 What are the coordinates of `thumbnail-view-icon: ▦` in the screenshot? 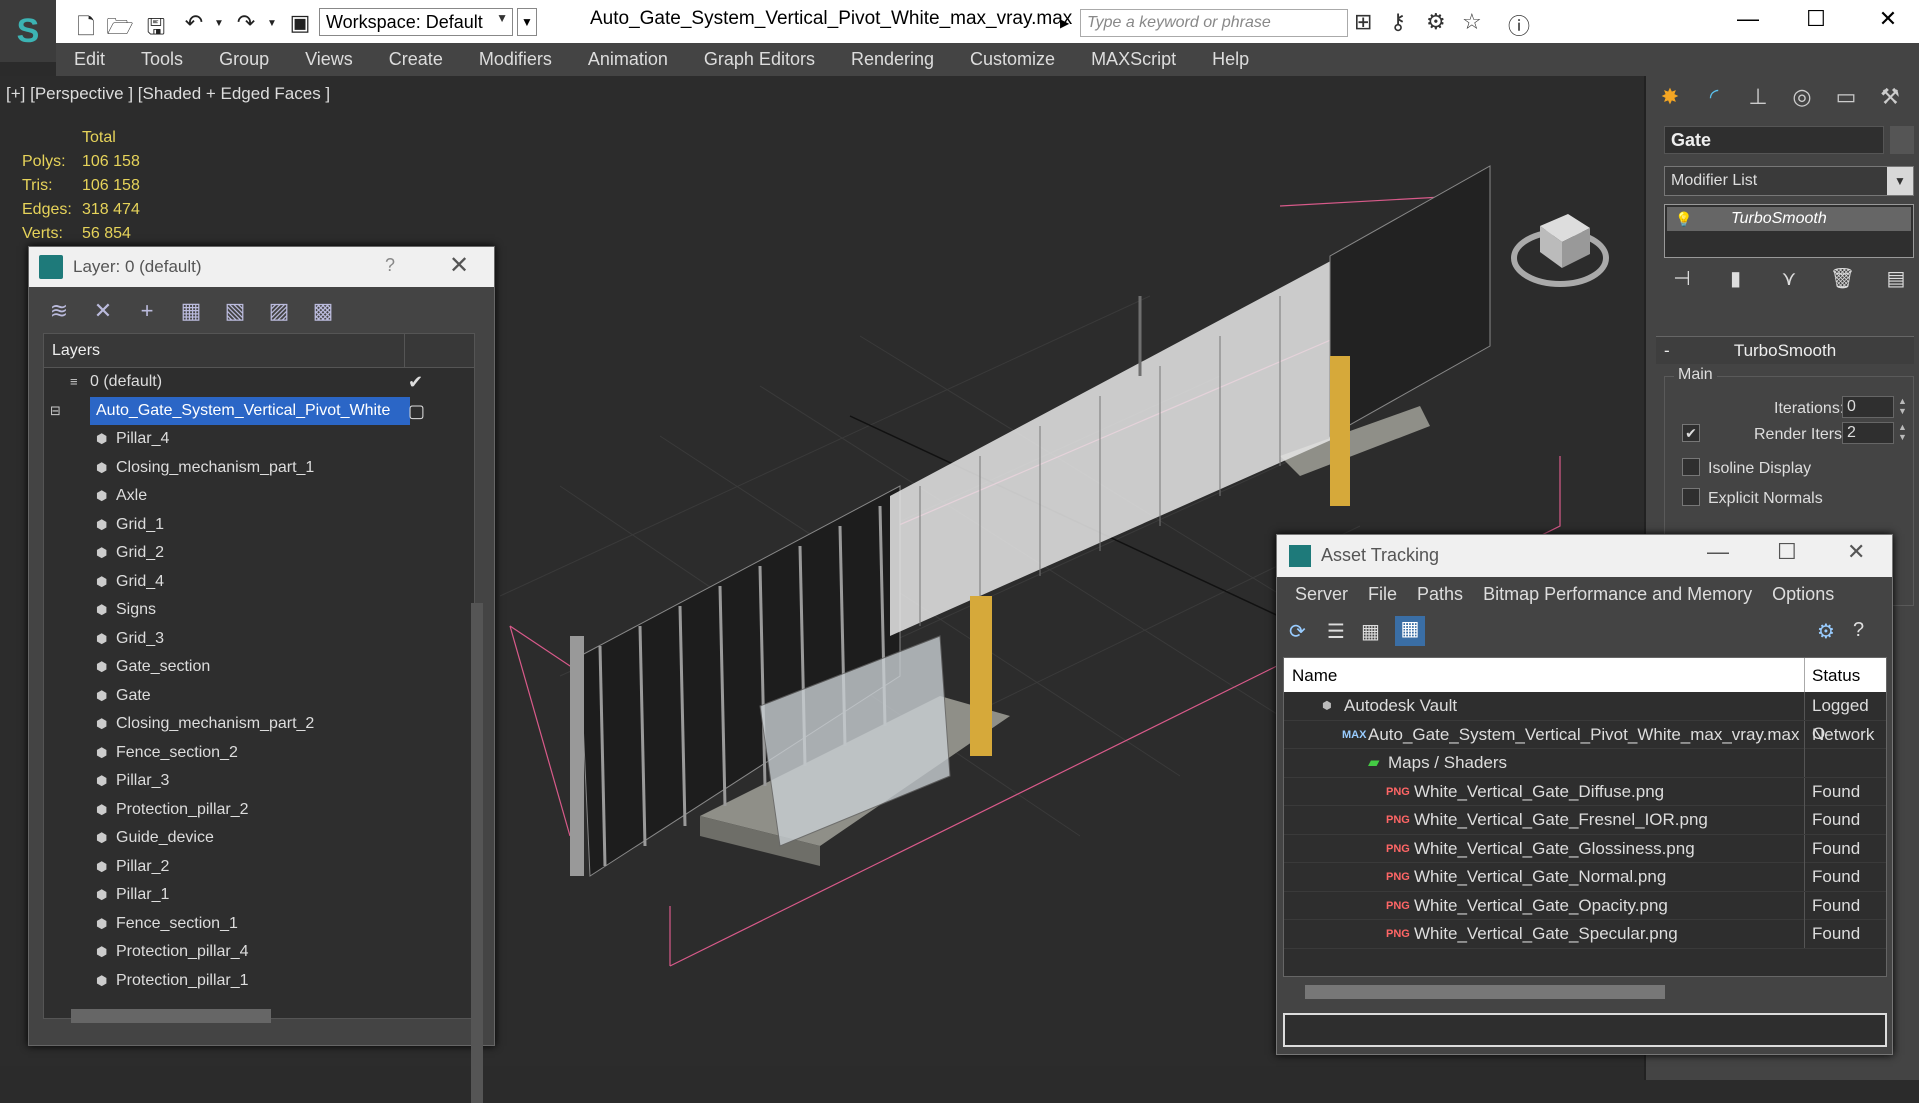 It's located at (1370, 631).